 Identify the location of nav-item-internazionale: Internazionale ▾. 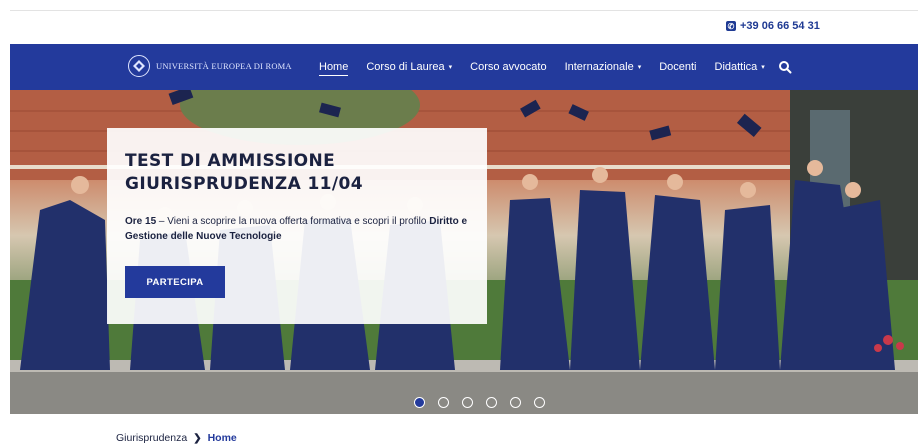
(603, 67).